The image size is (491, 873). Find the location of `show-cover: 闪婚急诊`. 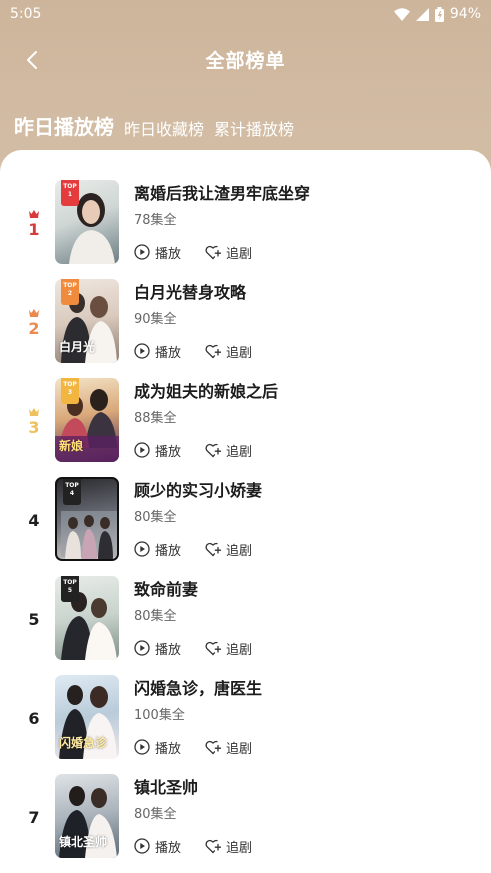

show-cover: 闪婚急诊 is located at coordinates (87, 717).